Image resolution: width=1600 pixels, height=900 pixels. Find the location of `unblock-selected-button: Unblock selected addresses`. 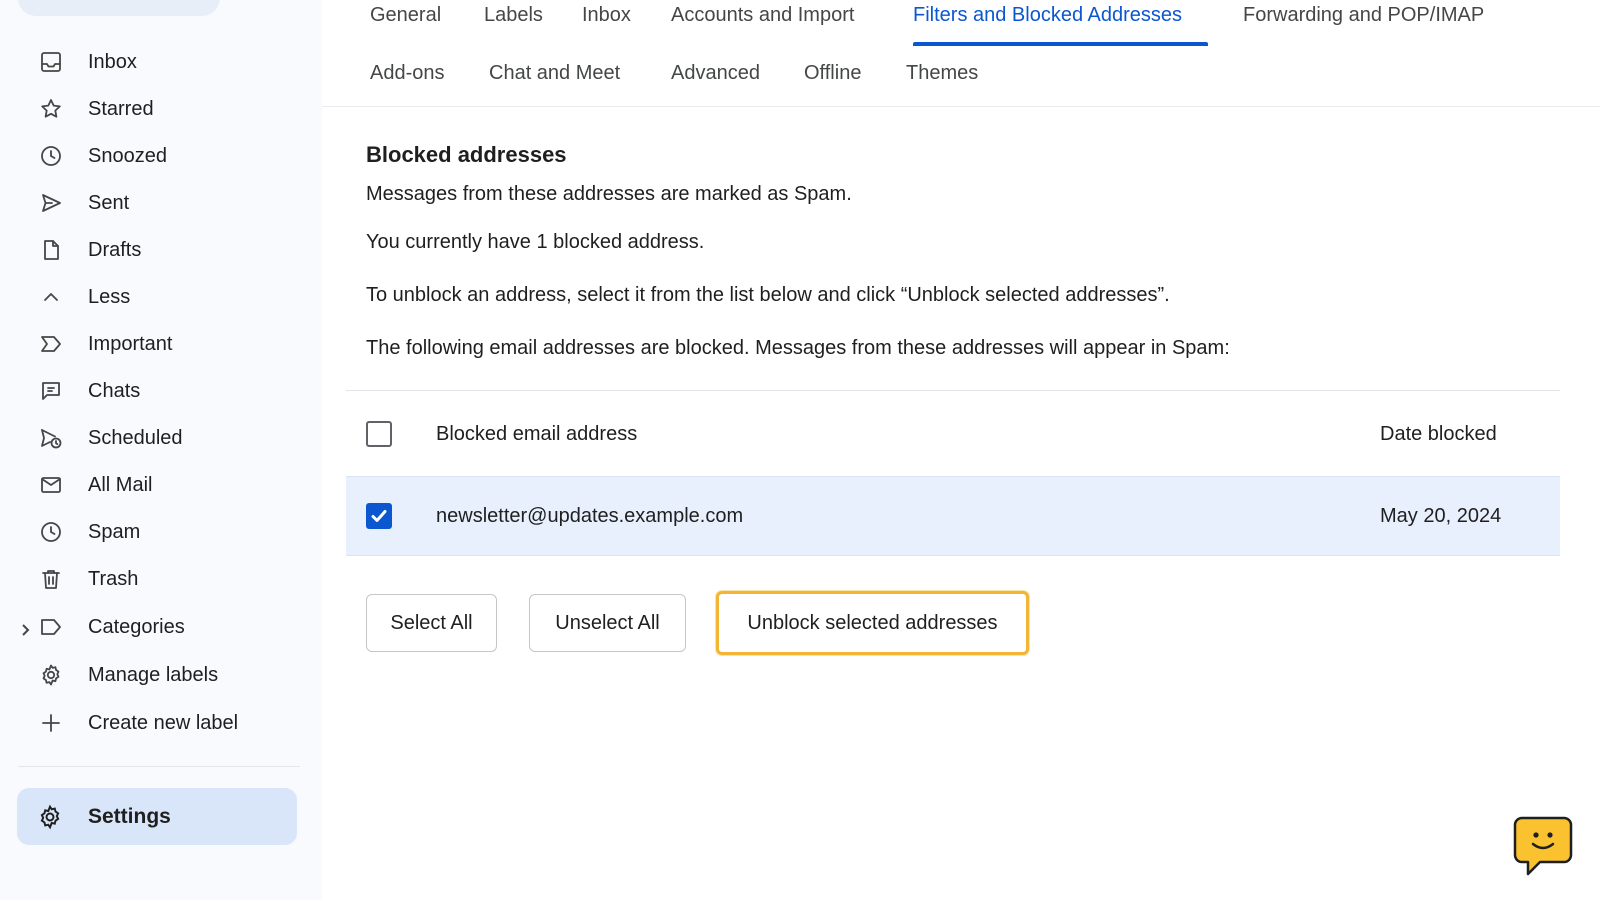

unblock-selected-button: Unblock selected addresses is located at coordinates (872, 623).